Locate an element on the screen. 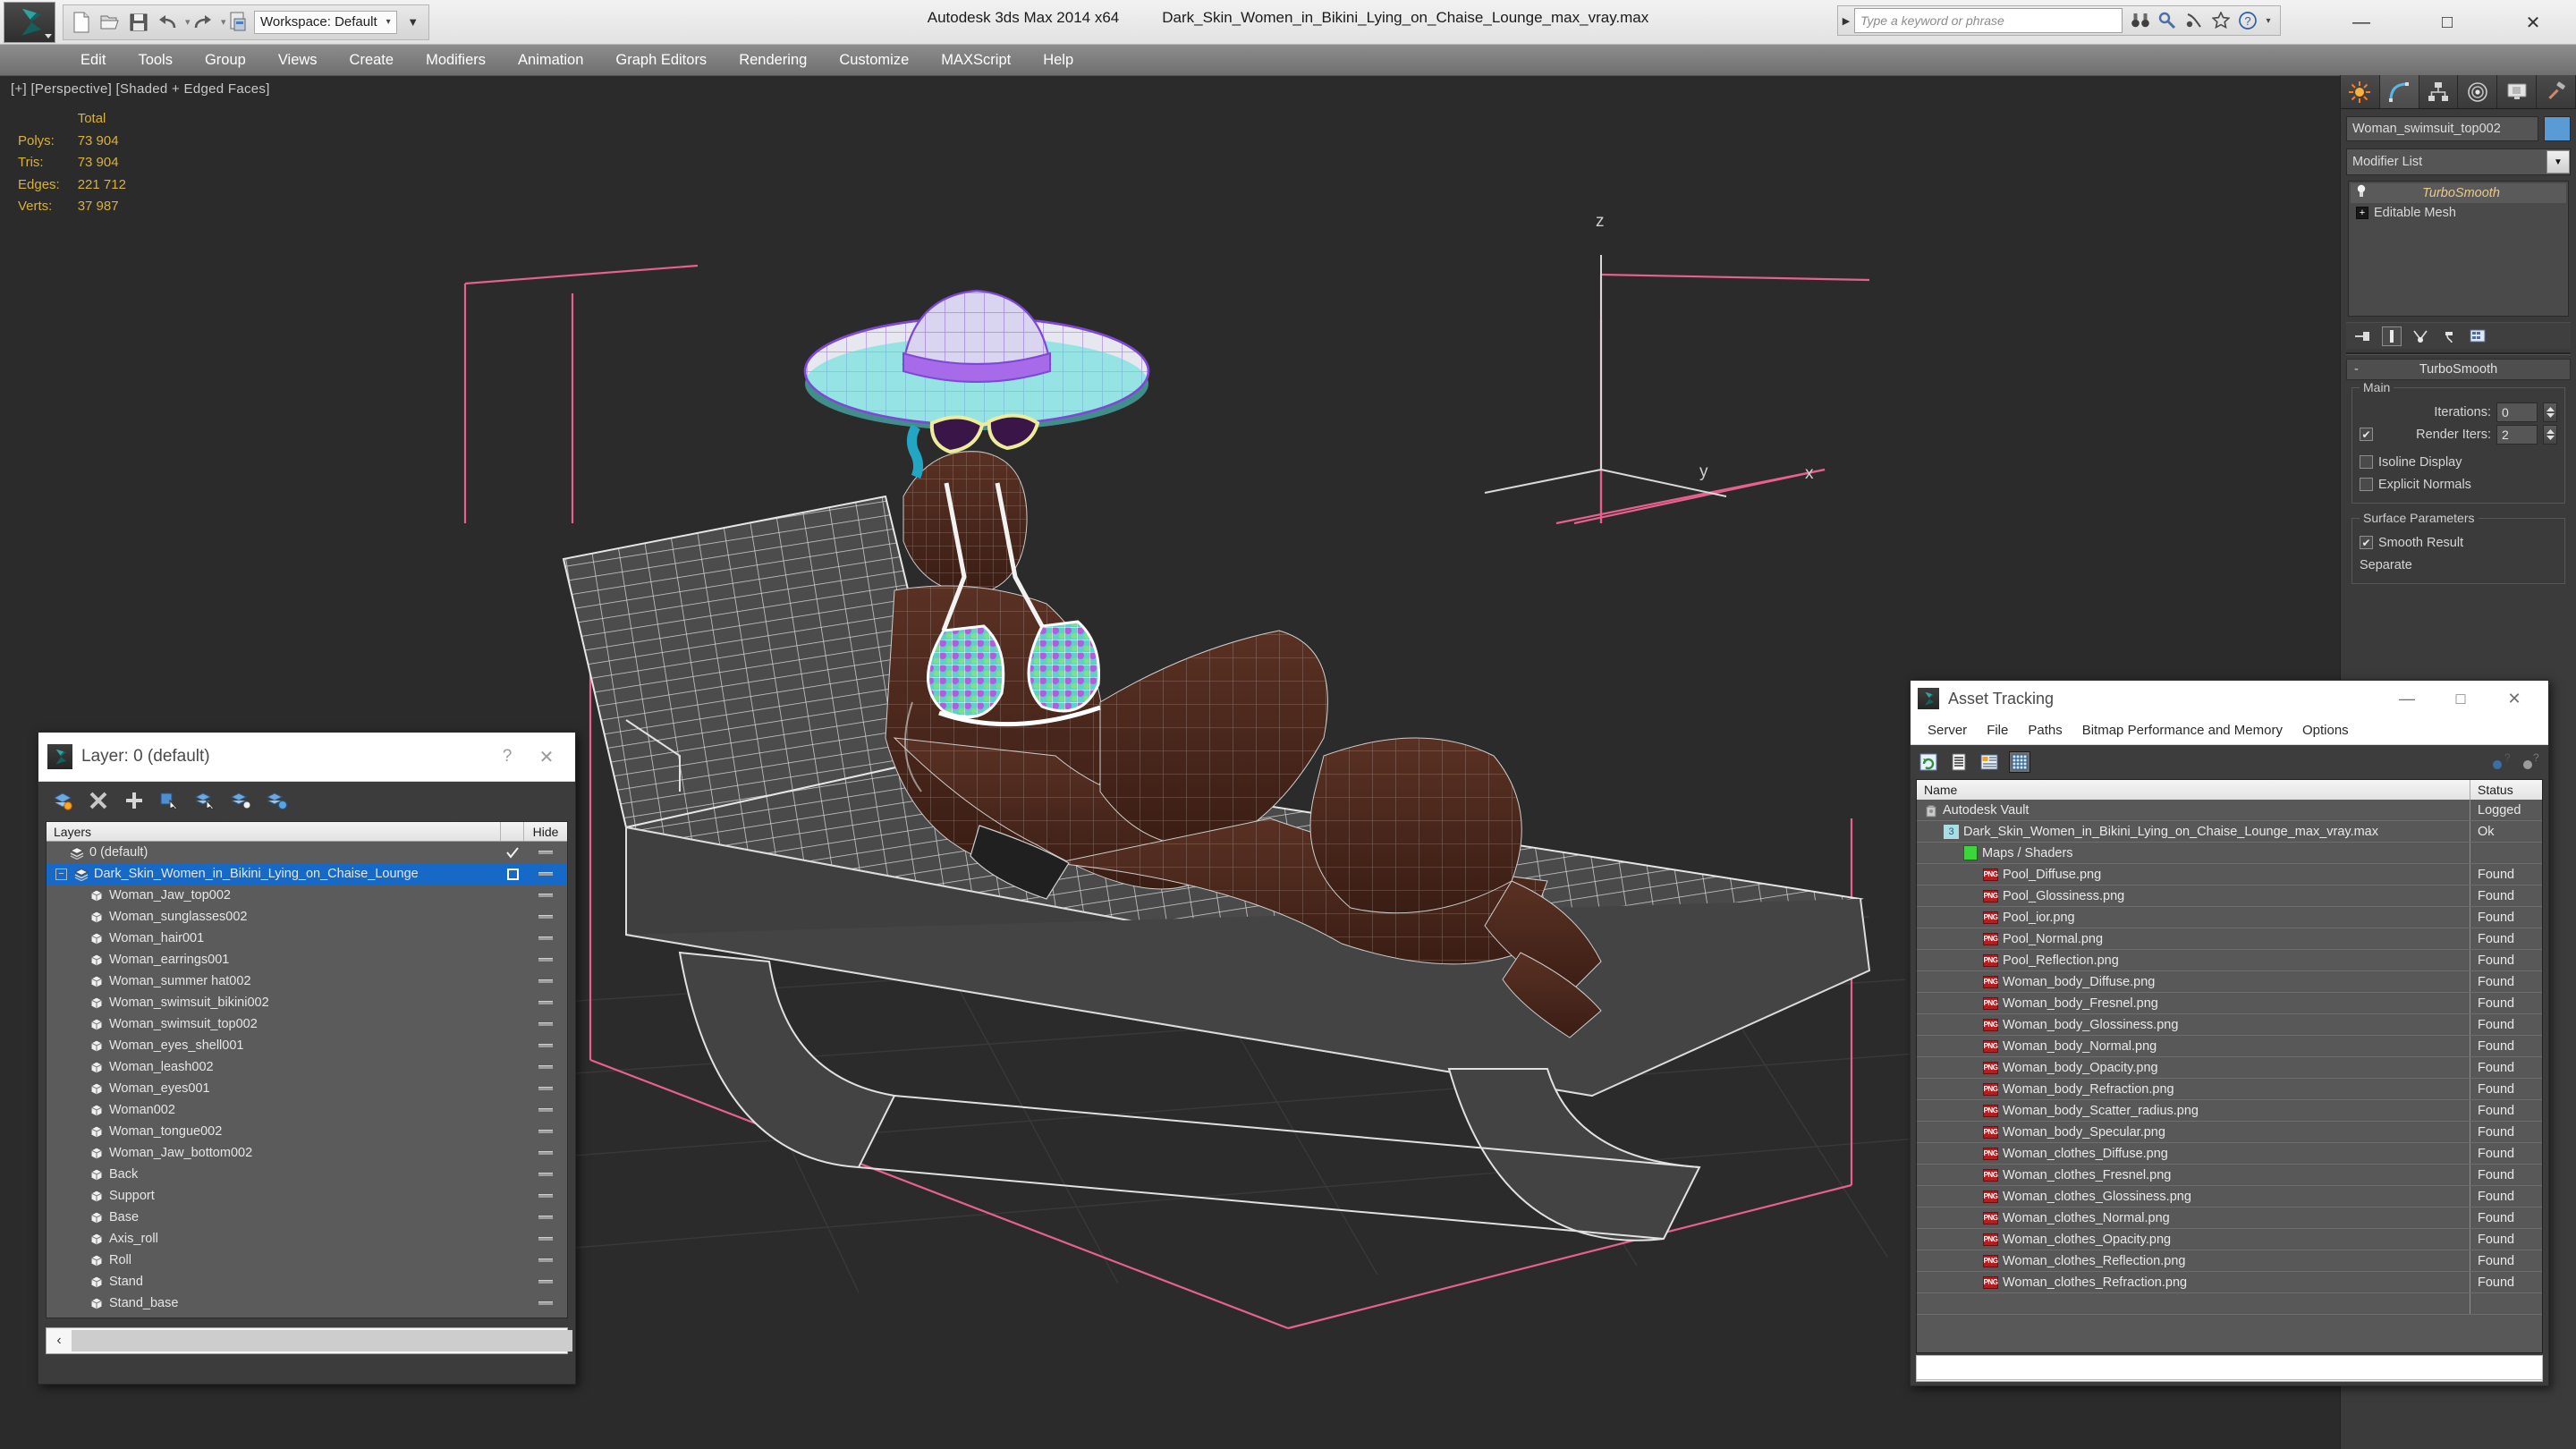 This screenshot has width=2576, height=1449. layer-row: Woman_Jaw_bottom002 is located at coordinates (307, 1153).